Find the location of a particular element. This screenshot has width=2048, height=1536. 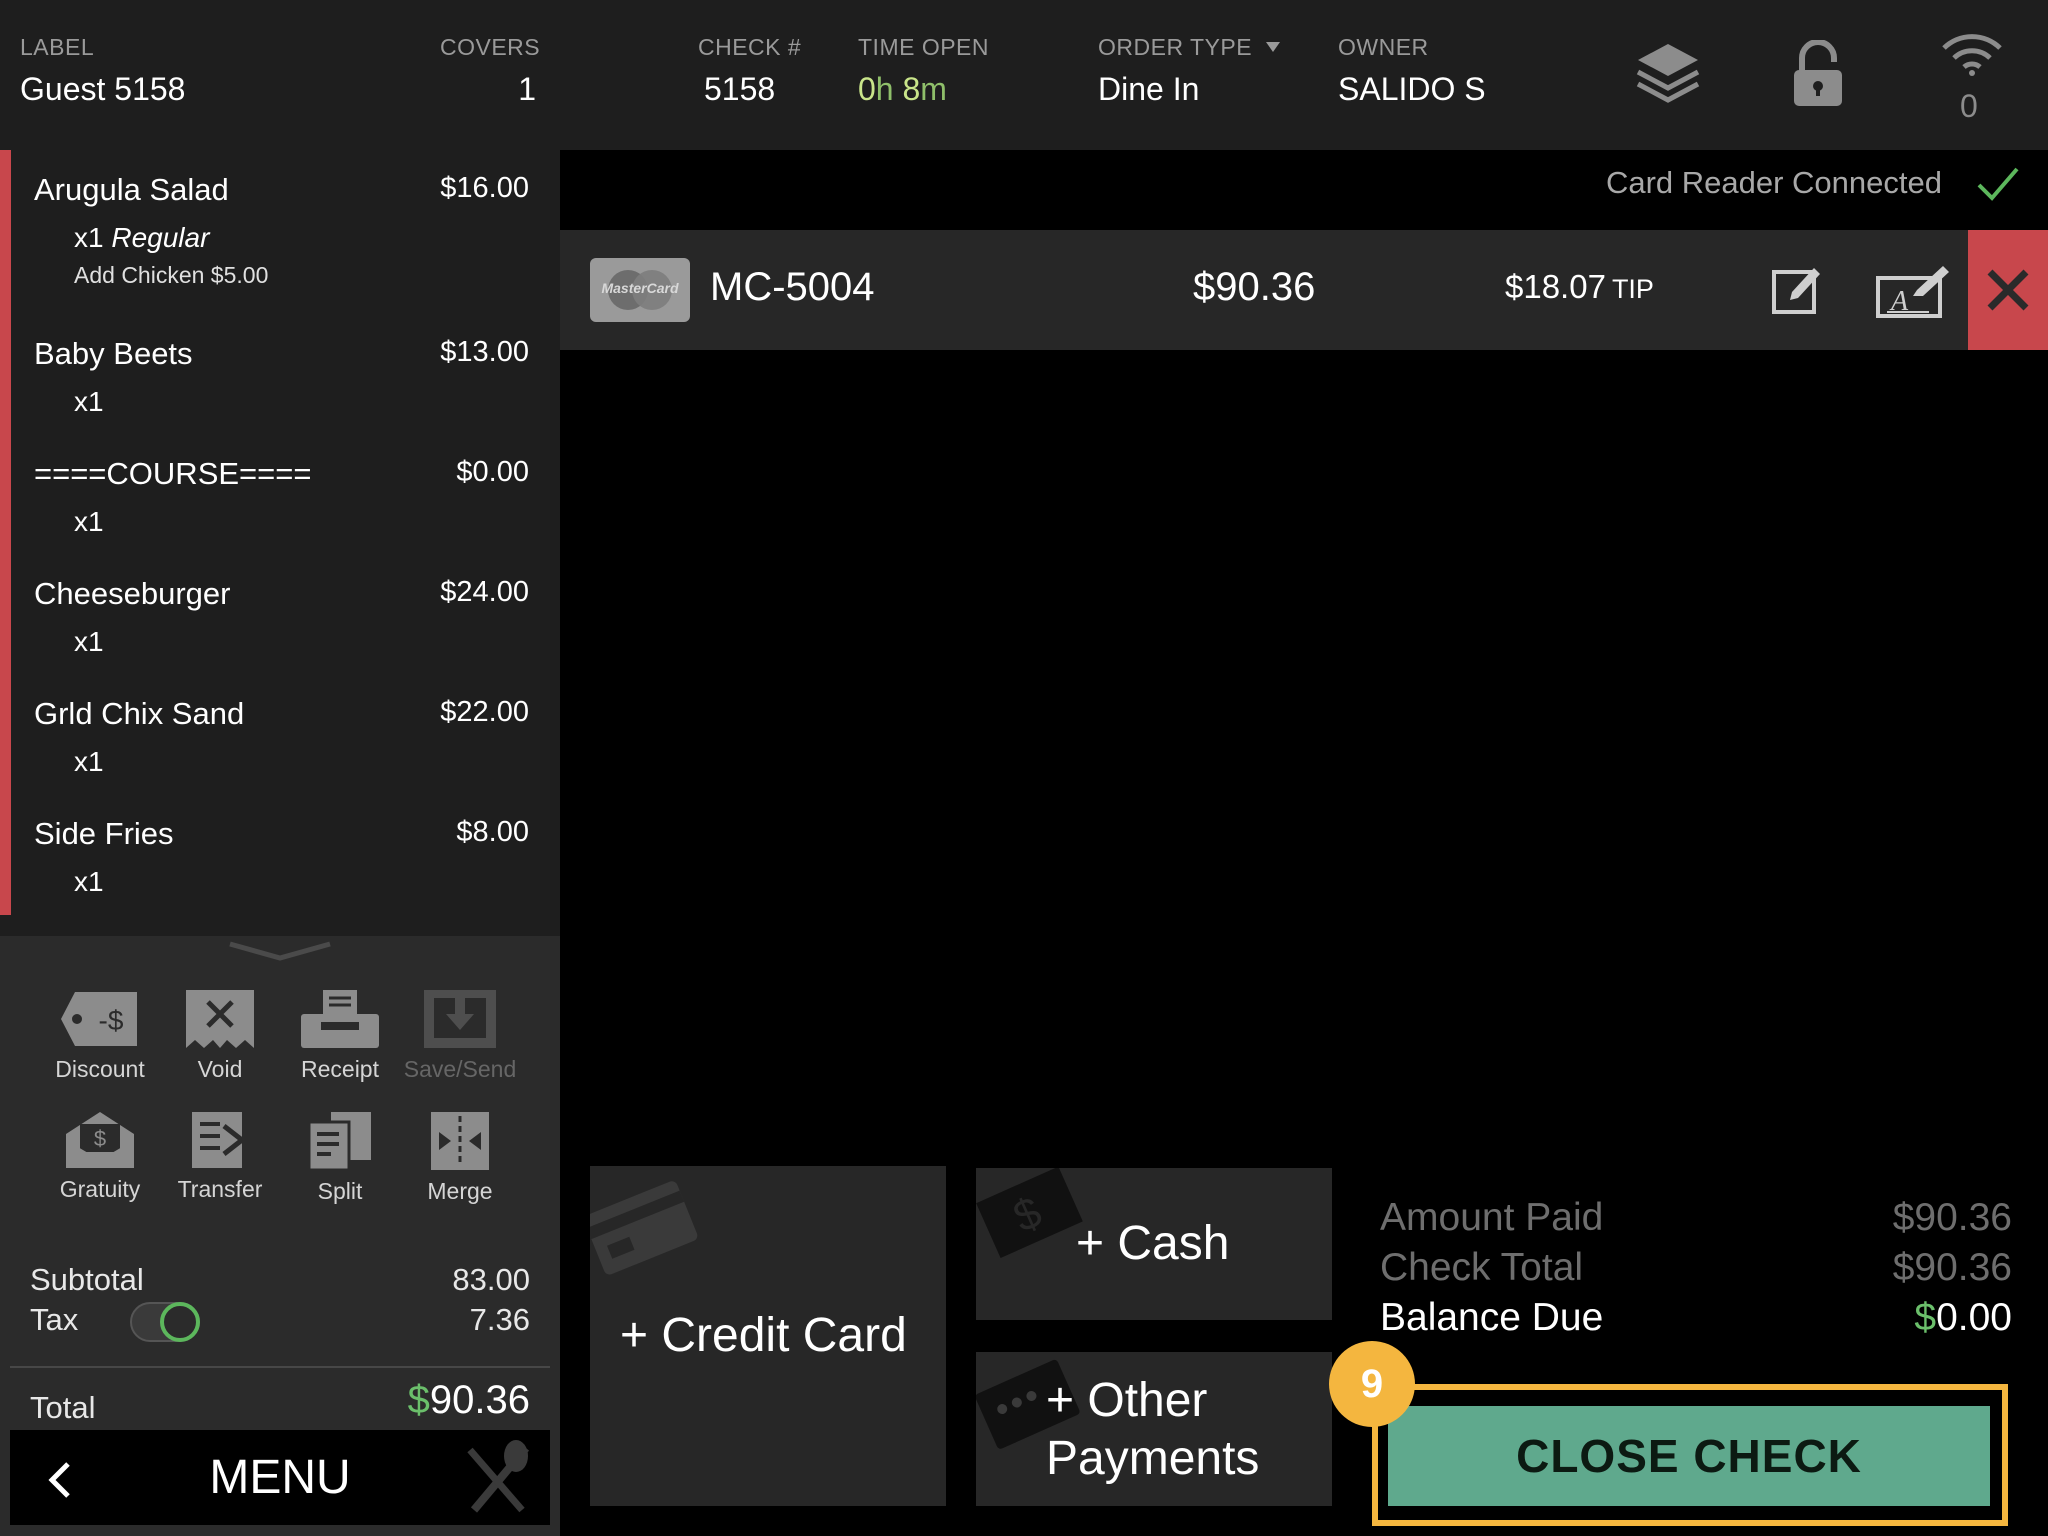

covers-field: COVERS 1 is located at coordinates (490, 71).